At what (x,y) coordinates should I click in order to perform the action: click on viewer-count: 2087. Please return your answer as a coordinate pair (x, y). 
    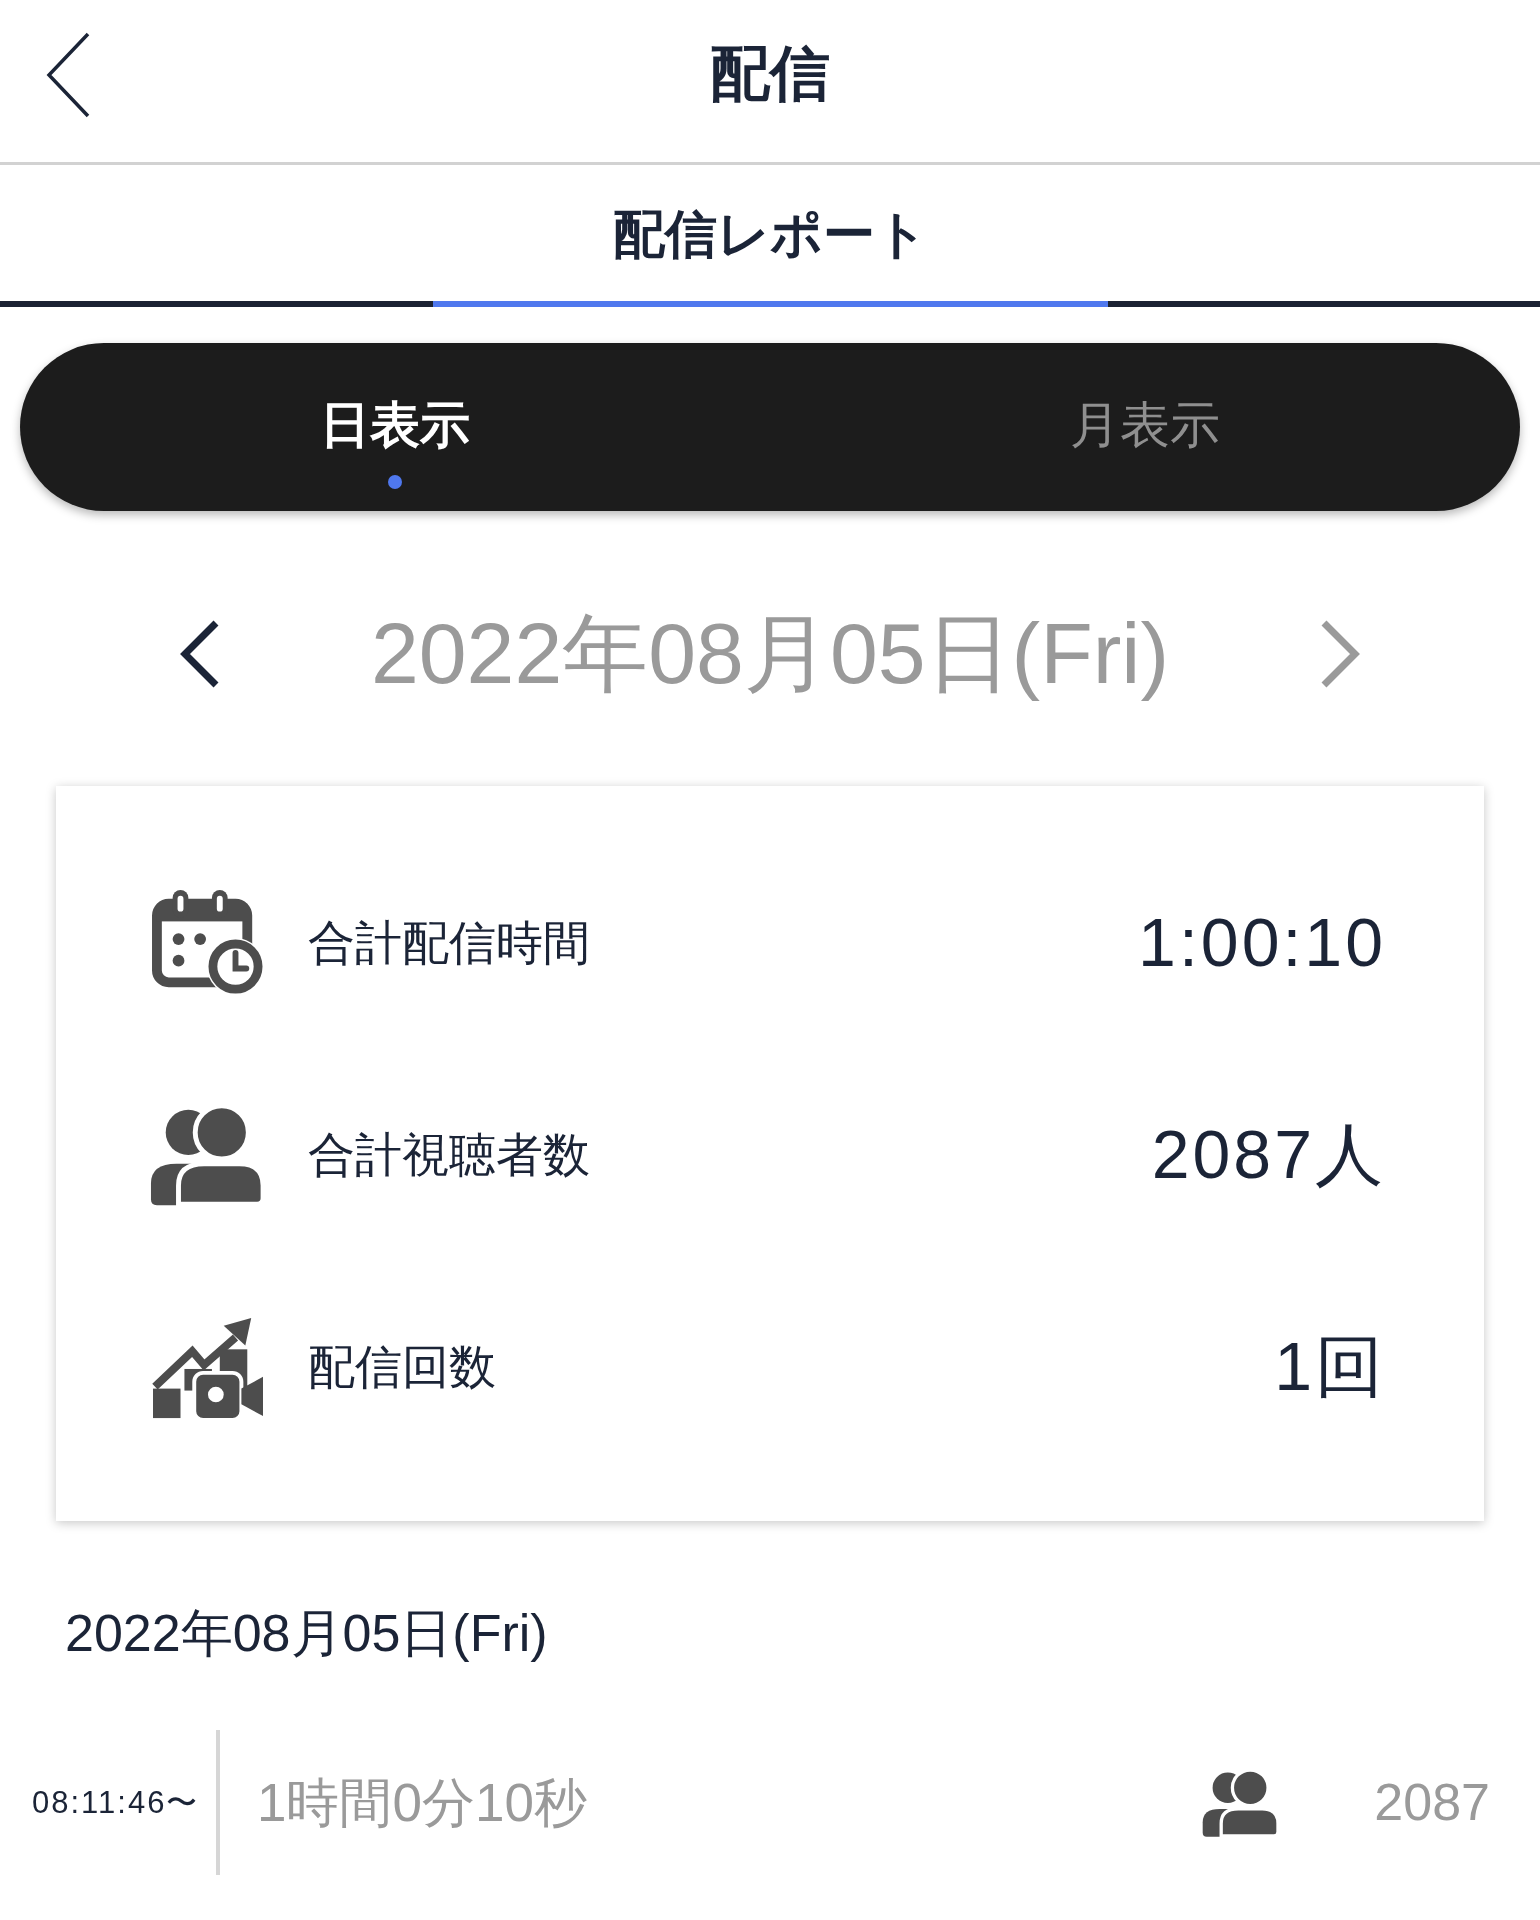
    Looking at the image, I should click on (1432, 1803).